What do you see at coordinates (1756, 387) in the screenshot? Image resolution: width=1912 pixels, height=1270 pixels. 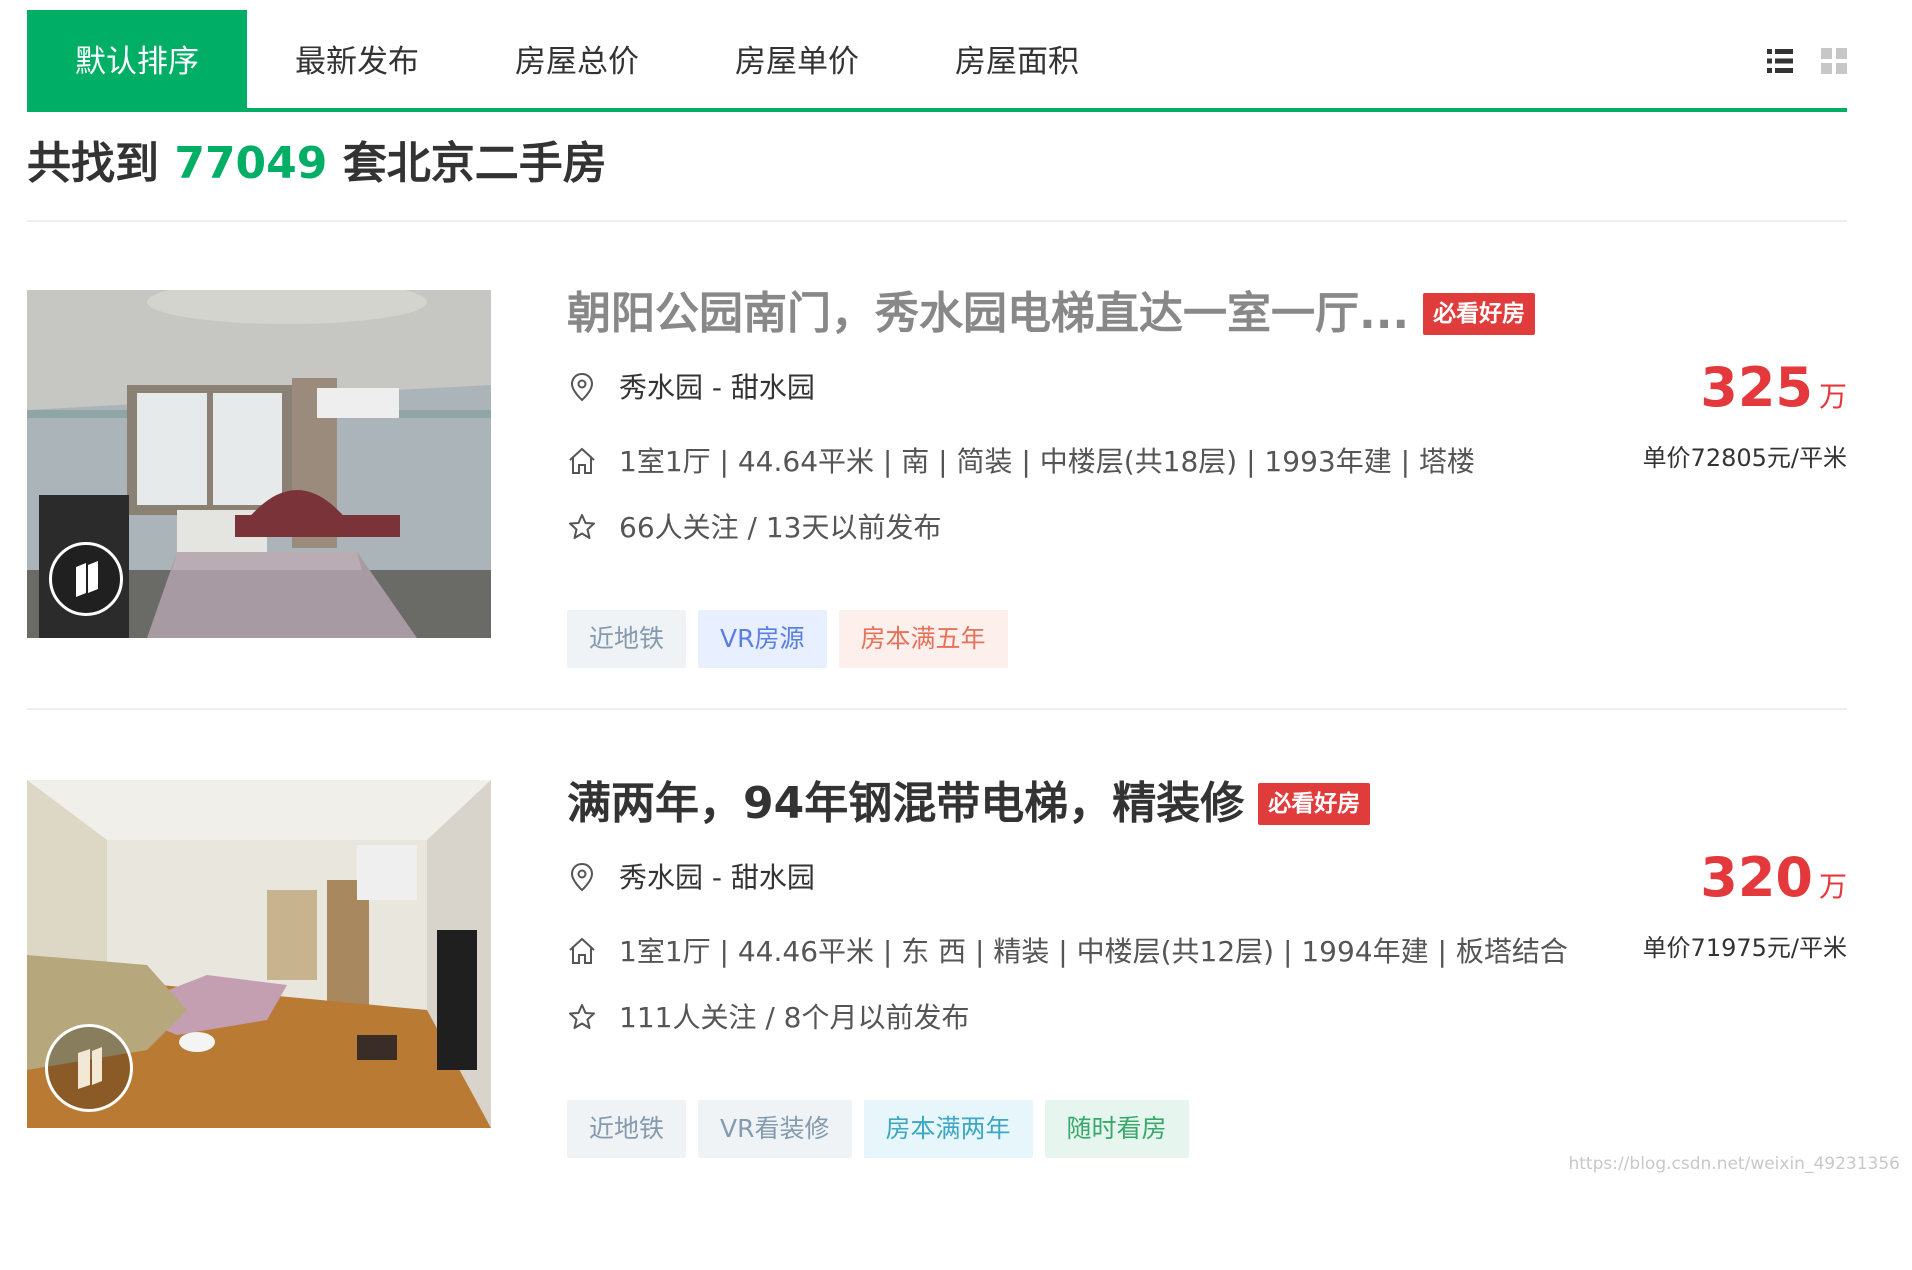 I see `total-price: 325` at bounding box center [1756, 387].